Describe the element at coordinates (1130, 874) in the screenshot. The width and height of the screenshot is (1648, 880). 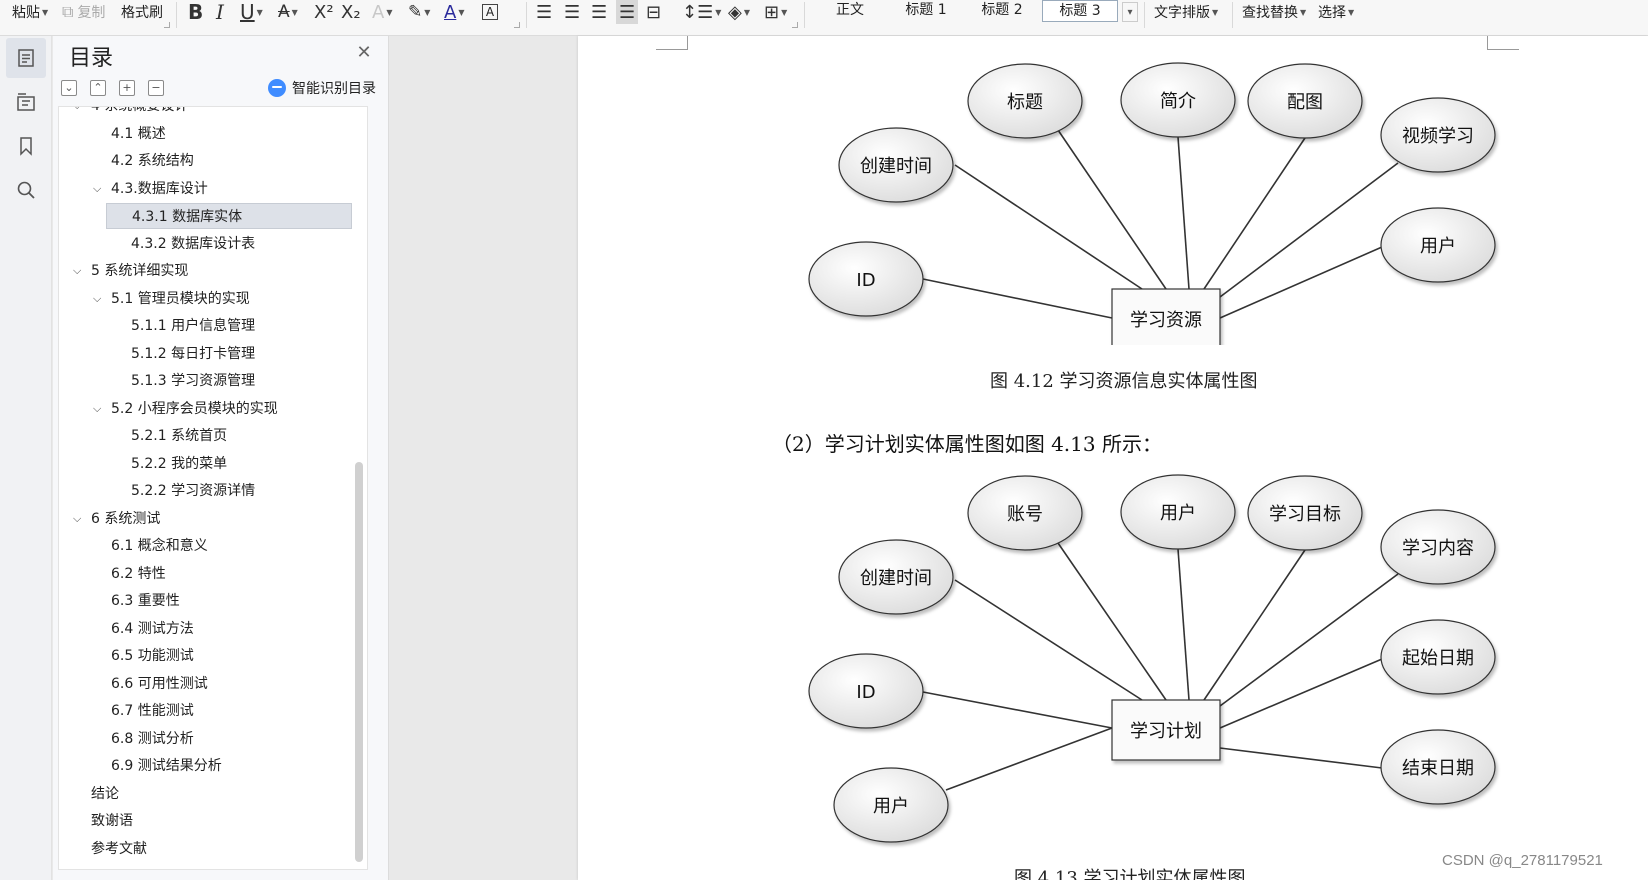
I see `figure-caption: 图 4.13 学习计划实体属性图` at that location.